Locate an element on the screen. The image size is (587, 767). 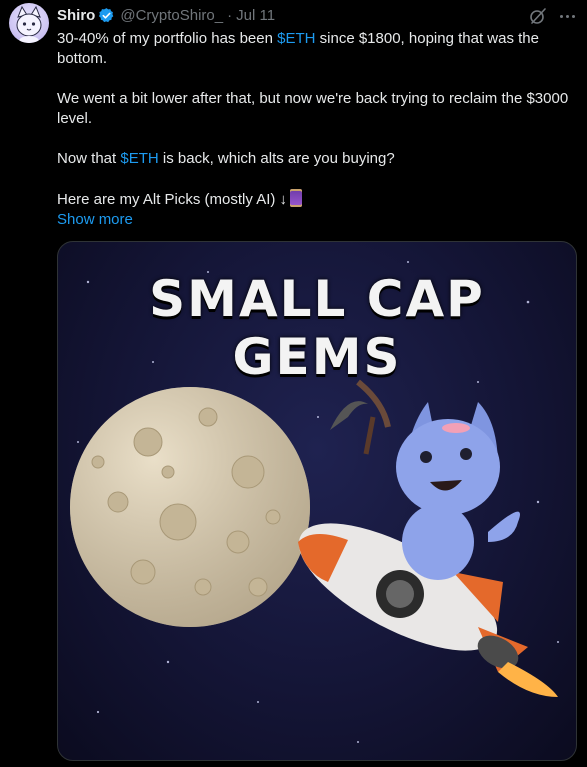
tweet-paragraph-4: Here are my Alt Picks (mostly AI) ↓ is located at coordinates (317, 199).